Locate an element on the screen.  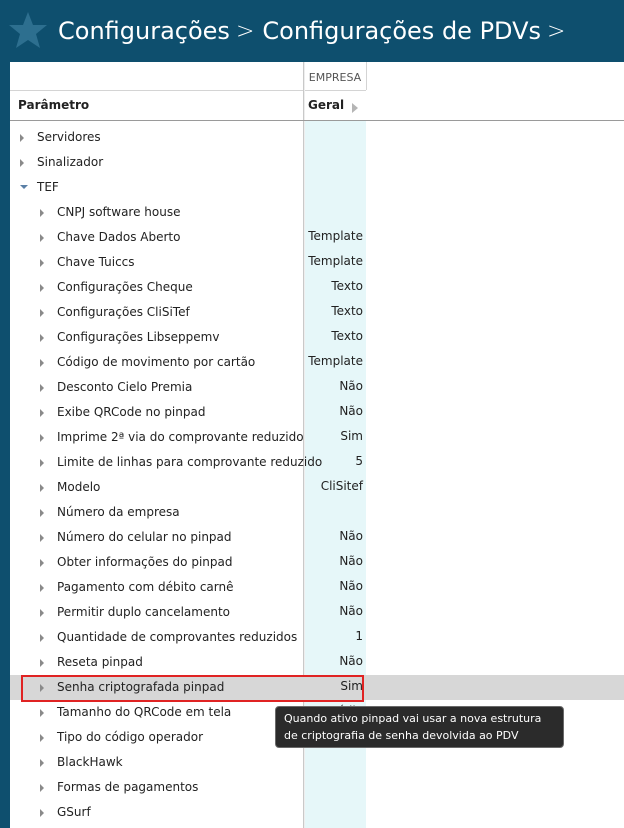
row-label: Obter informações do pinpad is located at coordinates (145, 562).